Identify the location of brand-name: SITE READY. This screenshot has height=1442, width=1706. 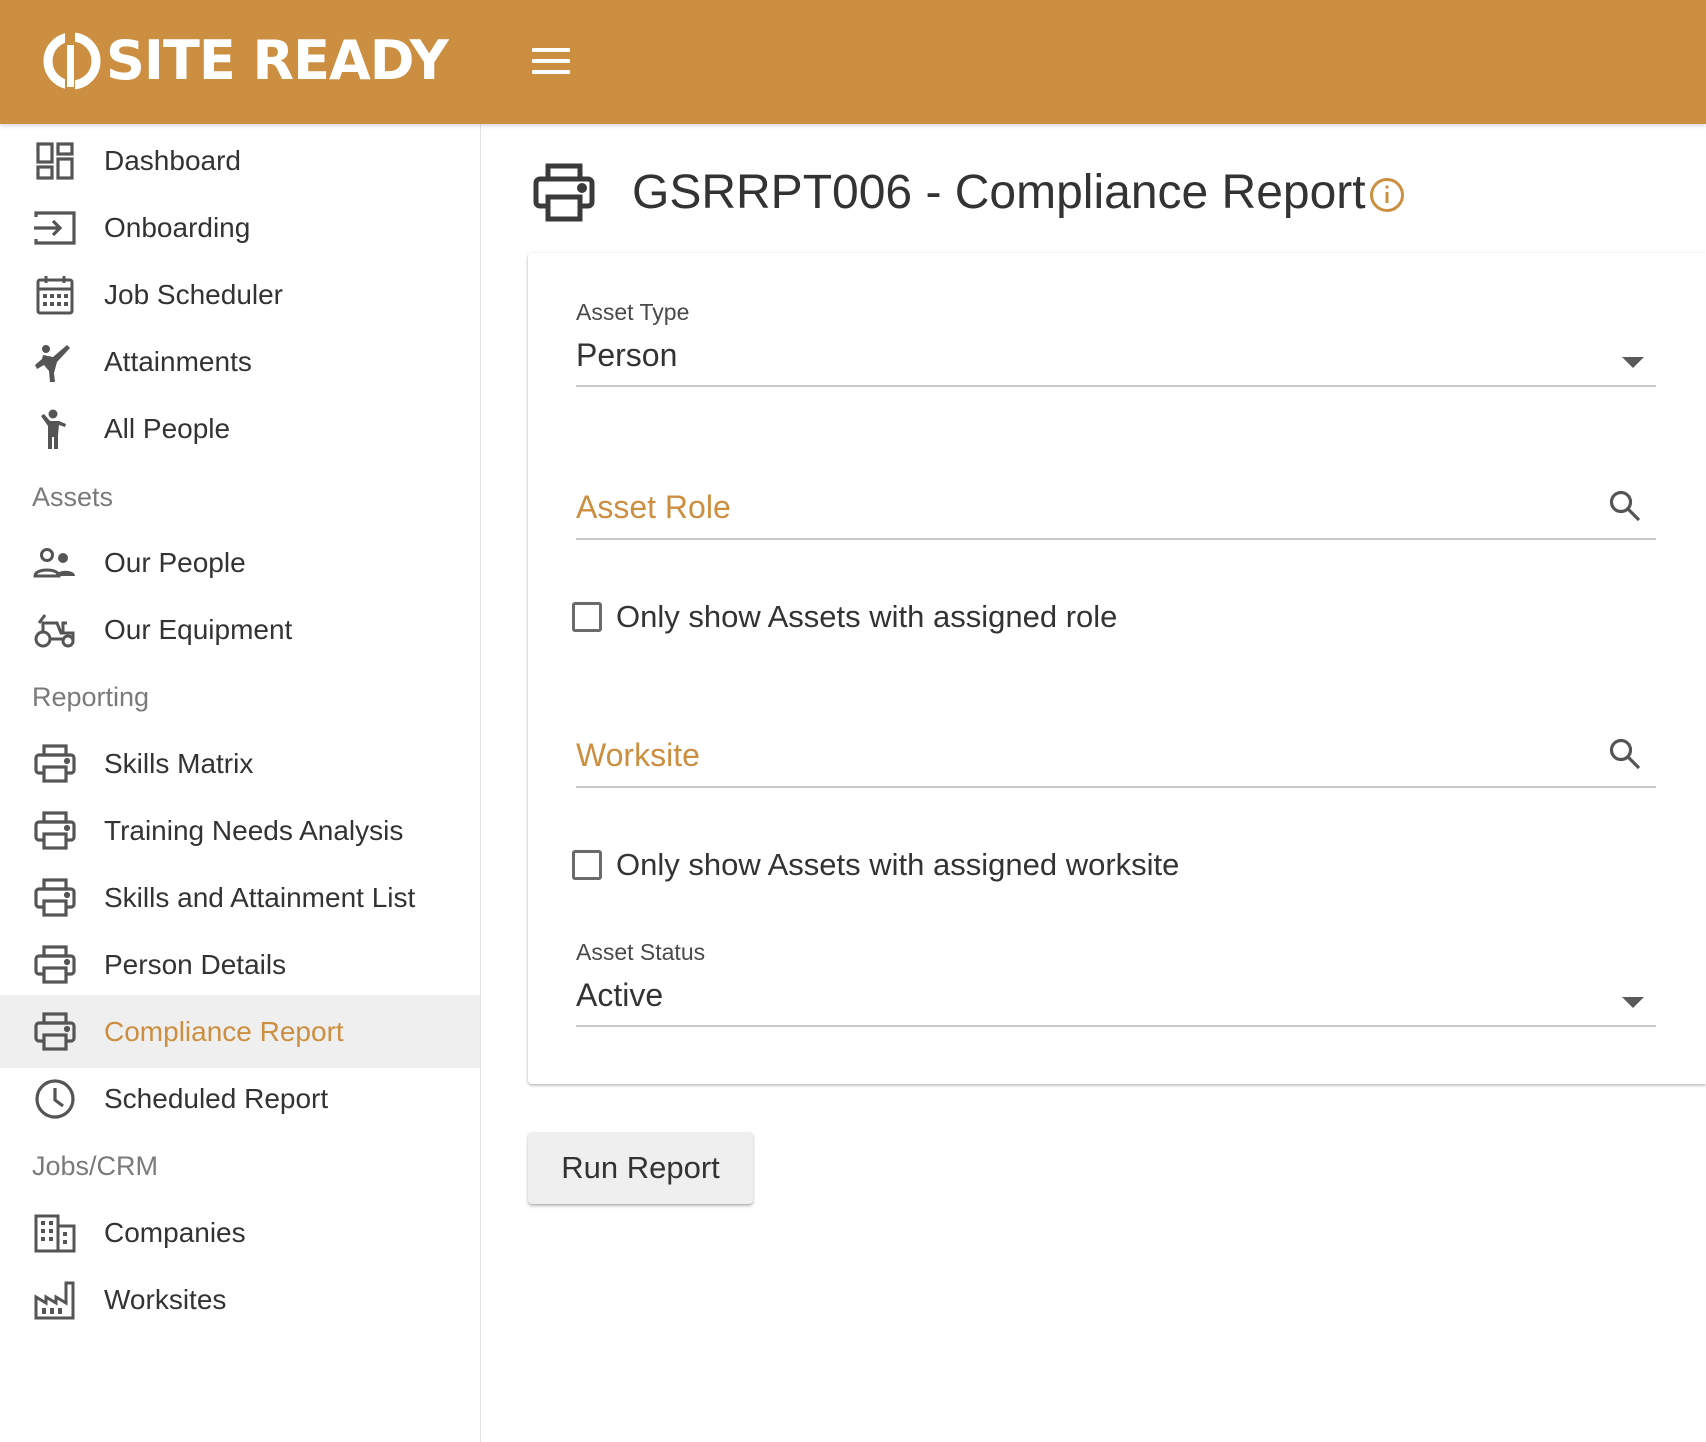
(277, 60).